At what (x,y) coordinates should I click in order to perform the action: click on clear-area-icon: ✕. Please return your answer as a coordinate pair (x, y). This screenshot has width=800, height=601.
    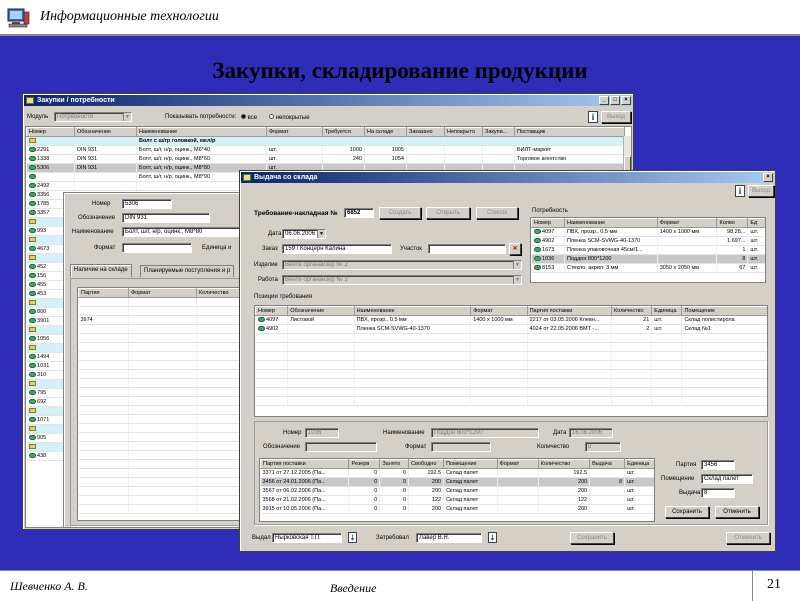
    Looking at the image, I should click on (515, 249).